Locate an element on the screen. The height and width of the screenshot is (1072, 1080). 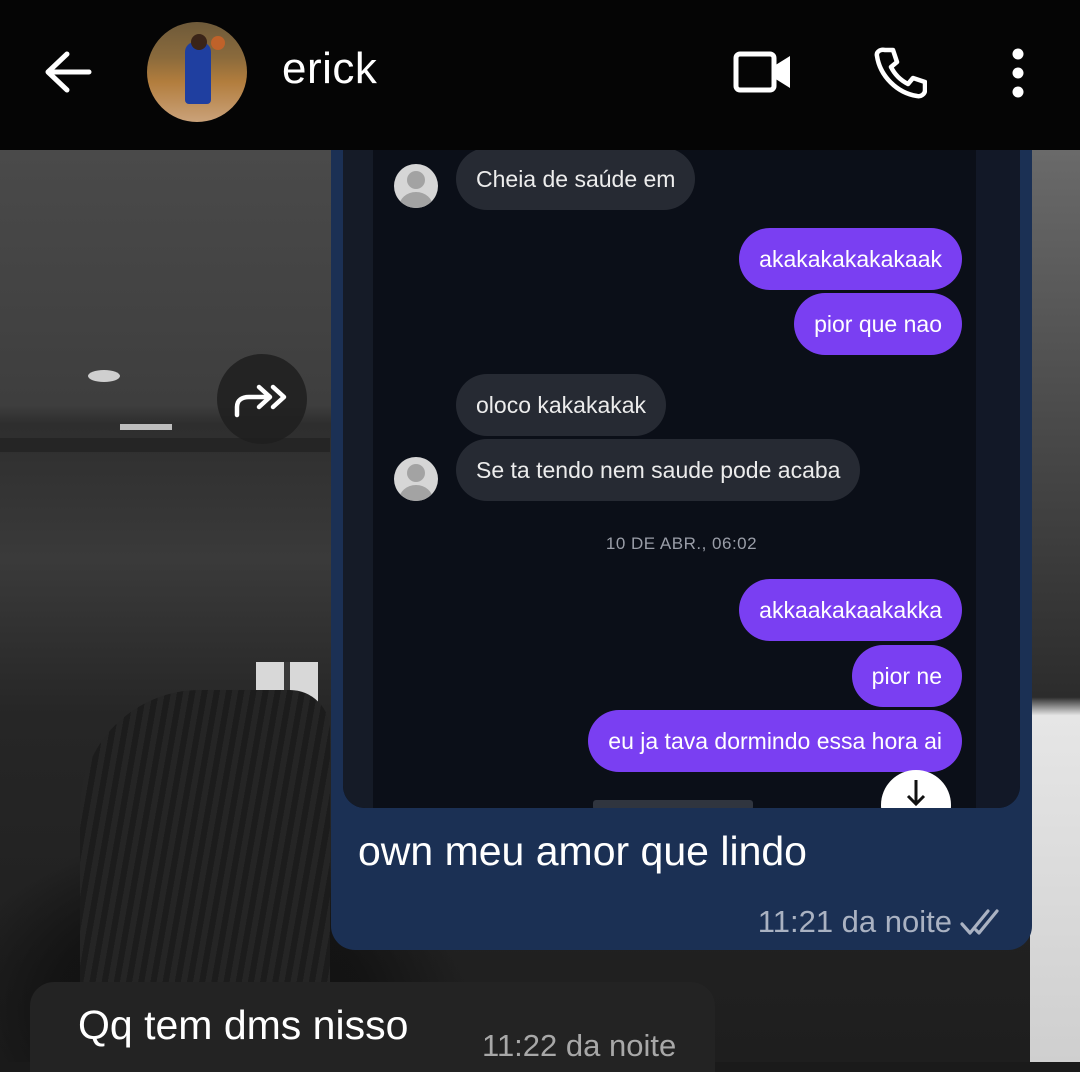
video-camera-icon is located at coordinates (761, 72).